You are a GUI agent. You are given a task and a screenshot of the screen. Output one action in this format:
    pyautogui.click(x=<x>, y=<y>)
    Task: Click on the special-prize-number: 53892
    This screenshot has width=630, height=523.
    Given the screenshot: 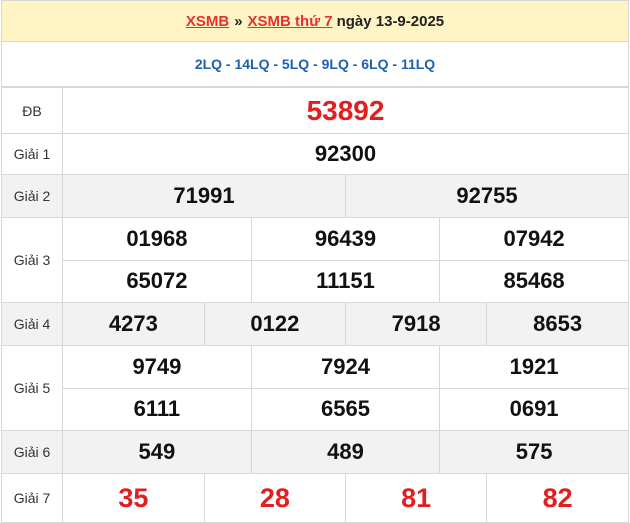 What is the action you would take?
    pyautogui.click(x=345, y=110)
    